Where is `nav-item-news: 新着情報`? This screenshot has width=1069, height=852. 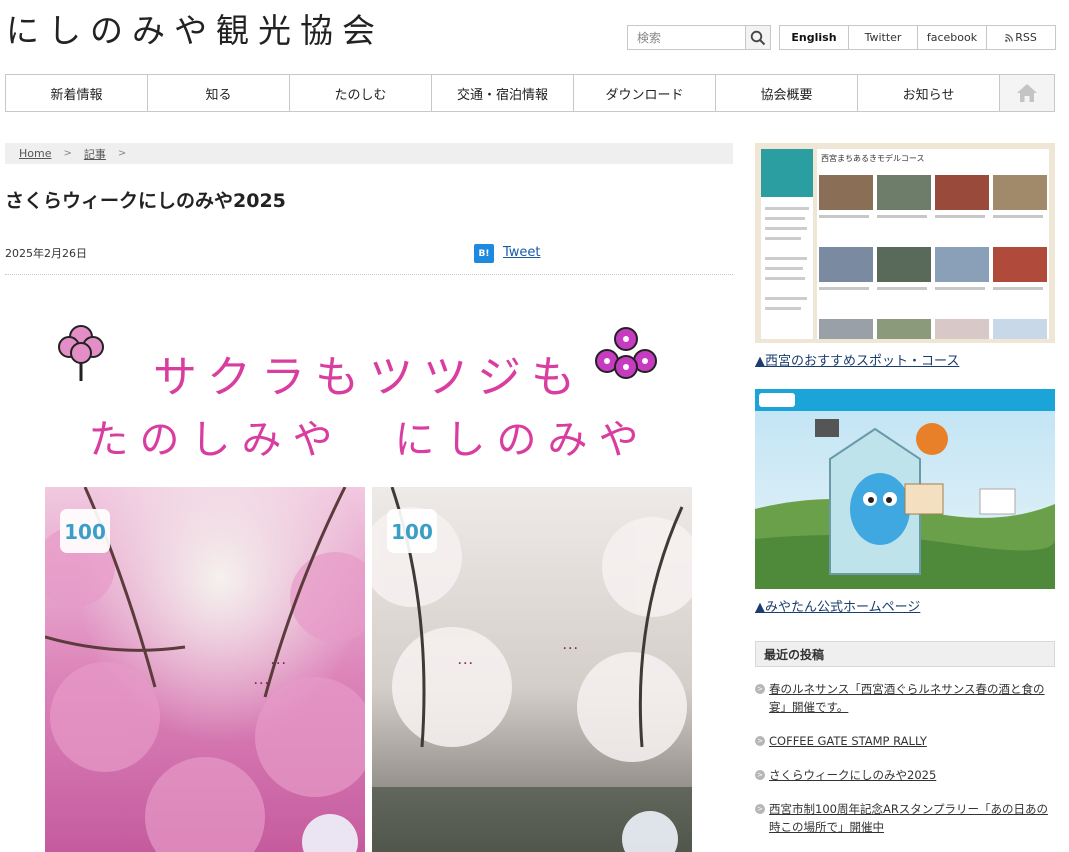
nav-item-news: 新着情報 is located at coordinates (77, 93).